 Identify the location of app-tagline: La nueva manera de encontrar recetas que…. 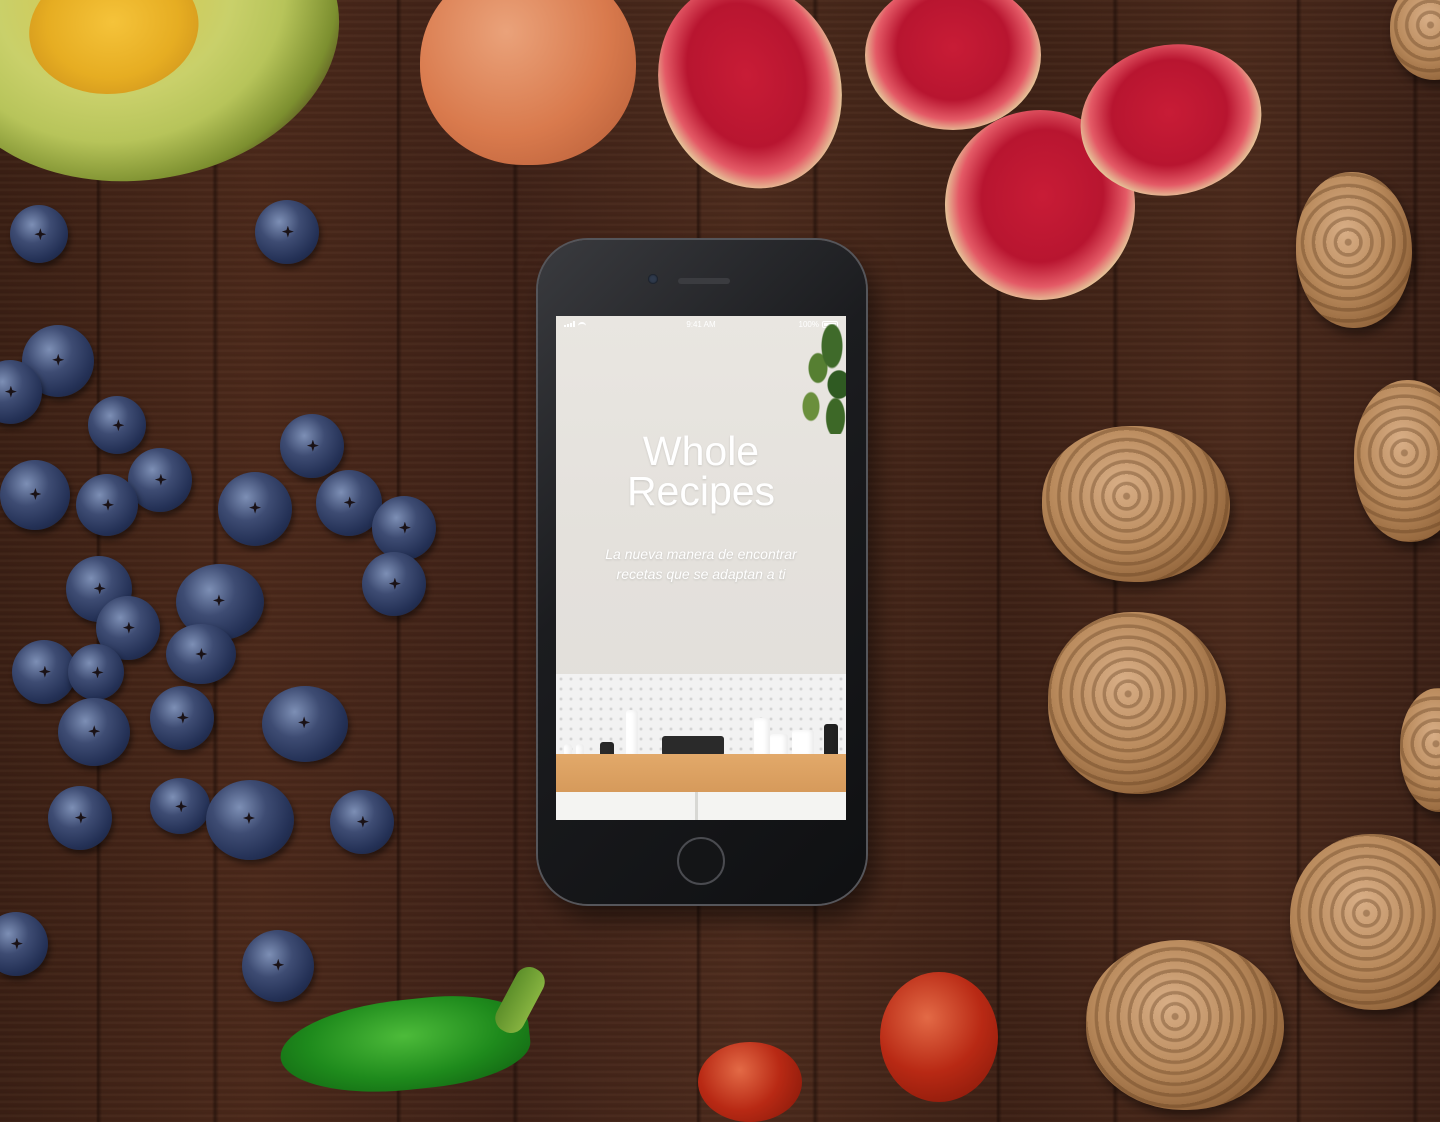
(701, 564).